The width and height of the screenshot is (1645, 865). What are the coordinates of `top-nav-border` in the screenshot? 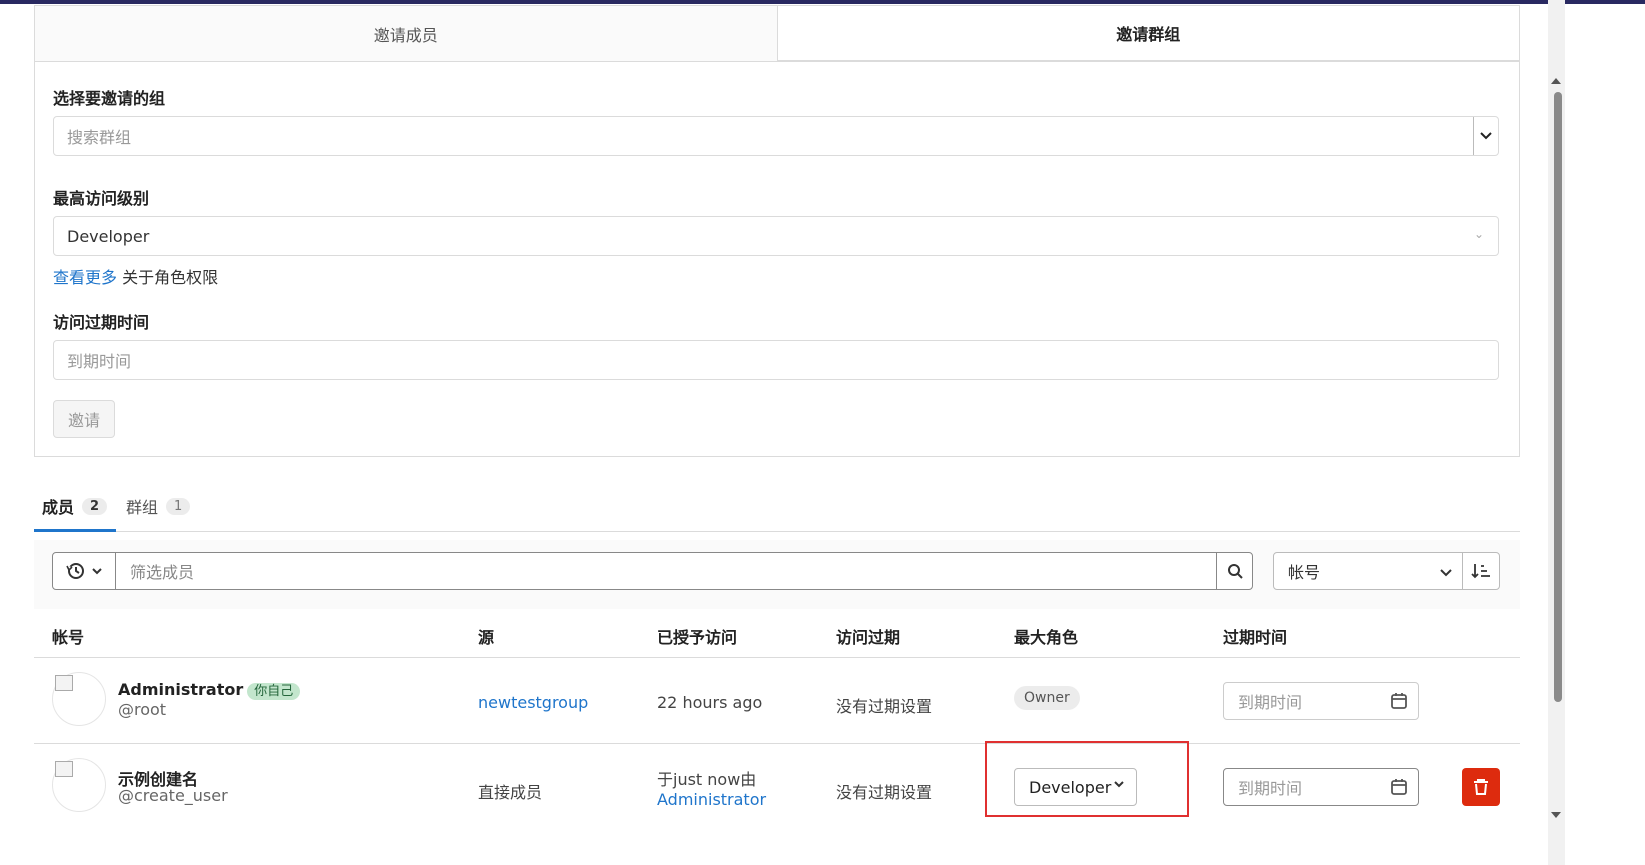 It's located at (822, 2).